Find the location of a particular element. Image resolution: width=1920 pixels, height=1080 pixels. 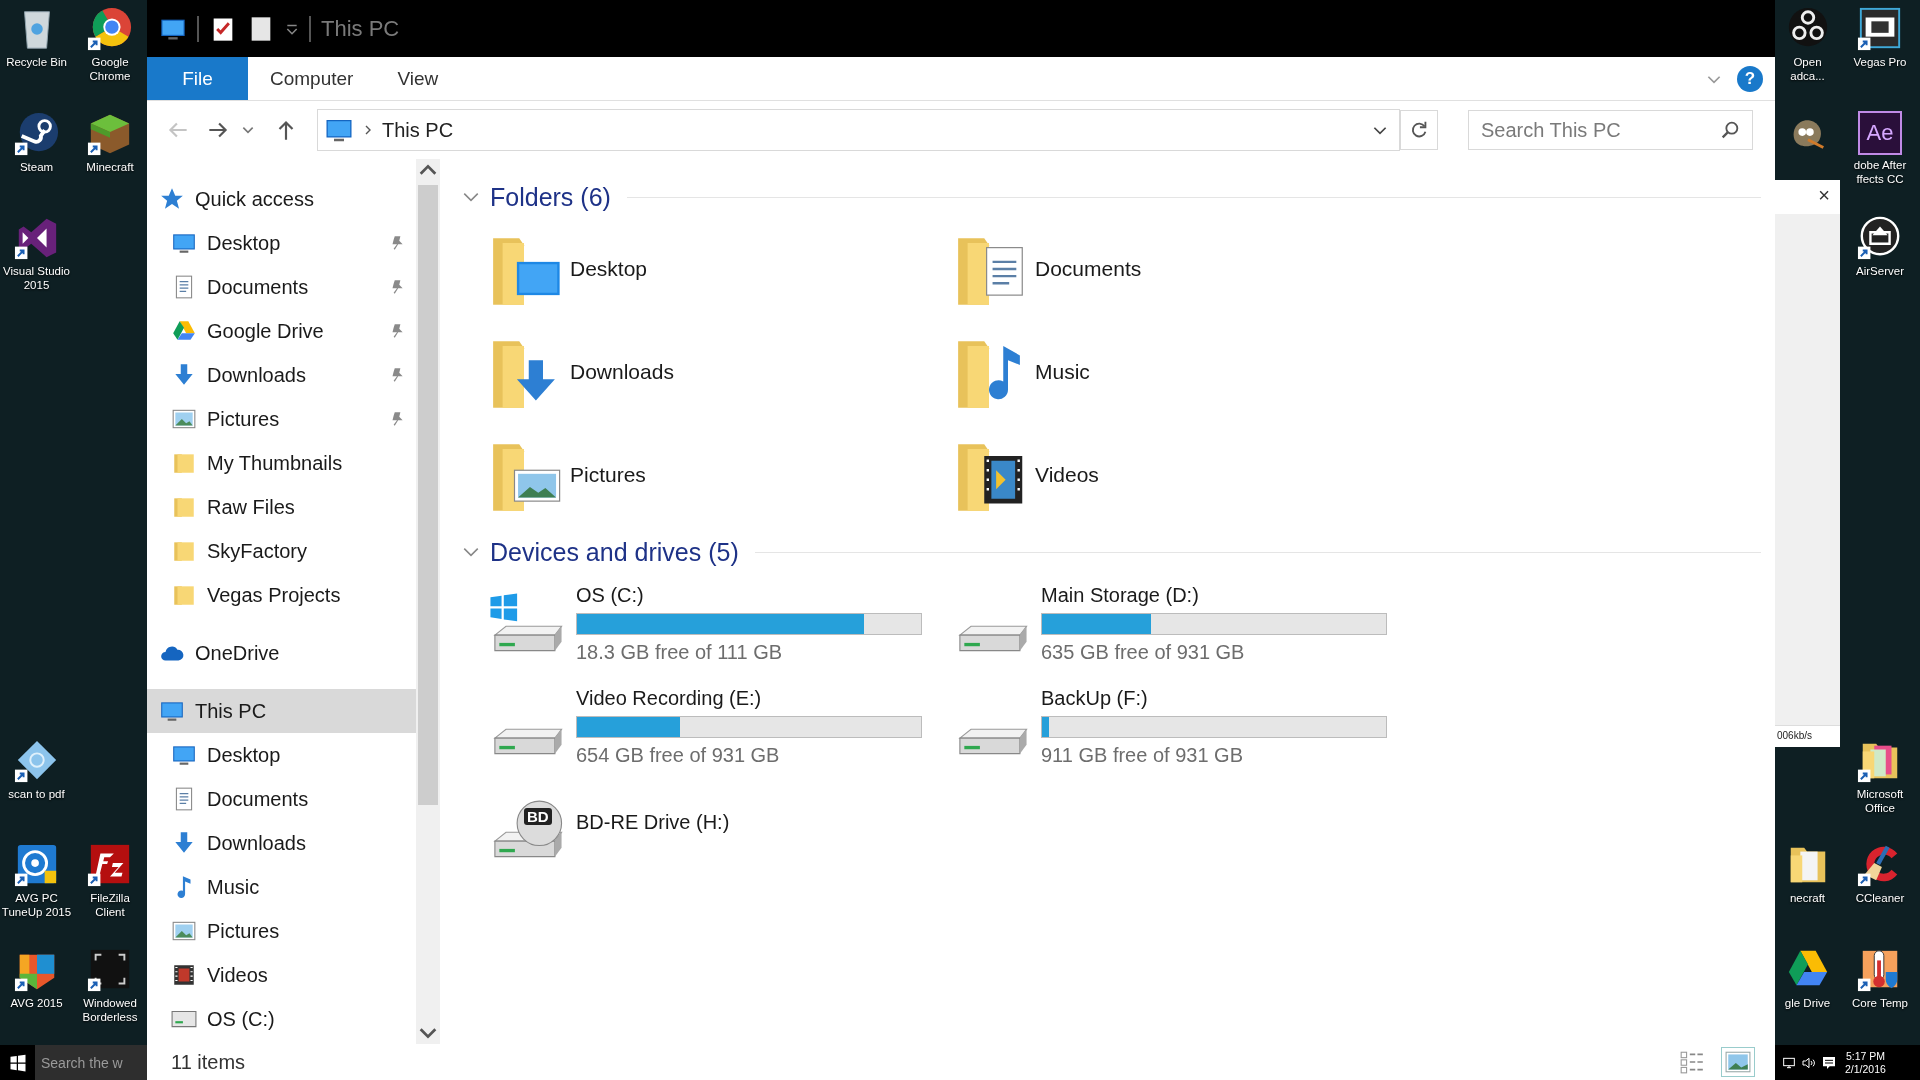

logo-tile: Ae is located at coordinates (1880, 132).